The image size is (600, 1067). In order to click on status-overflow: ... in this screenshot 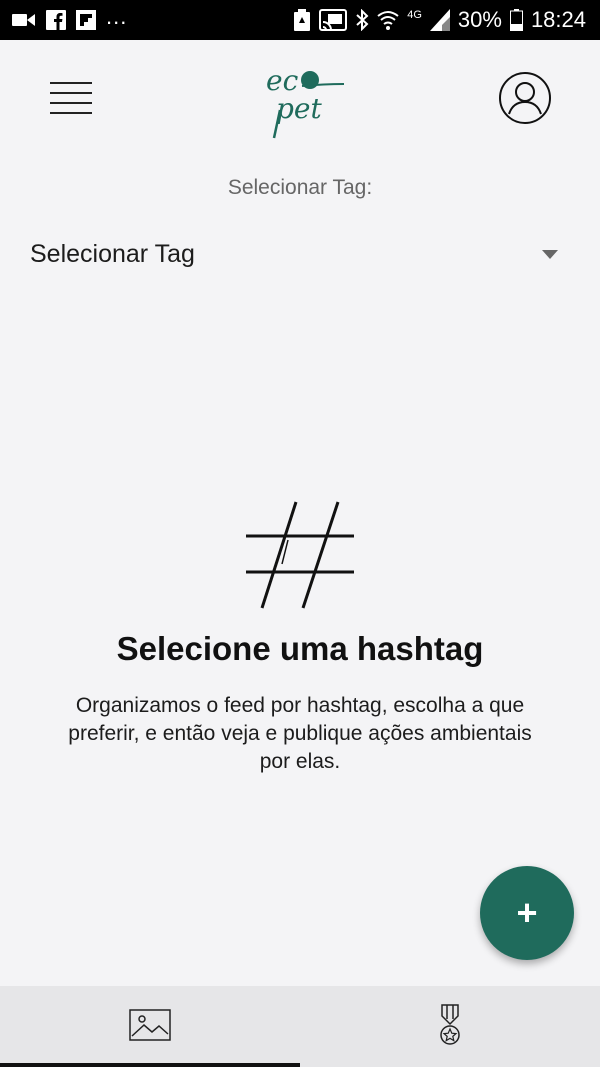, I will do `click(117, 16)`.